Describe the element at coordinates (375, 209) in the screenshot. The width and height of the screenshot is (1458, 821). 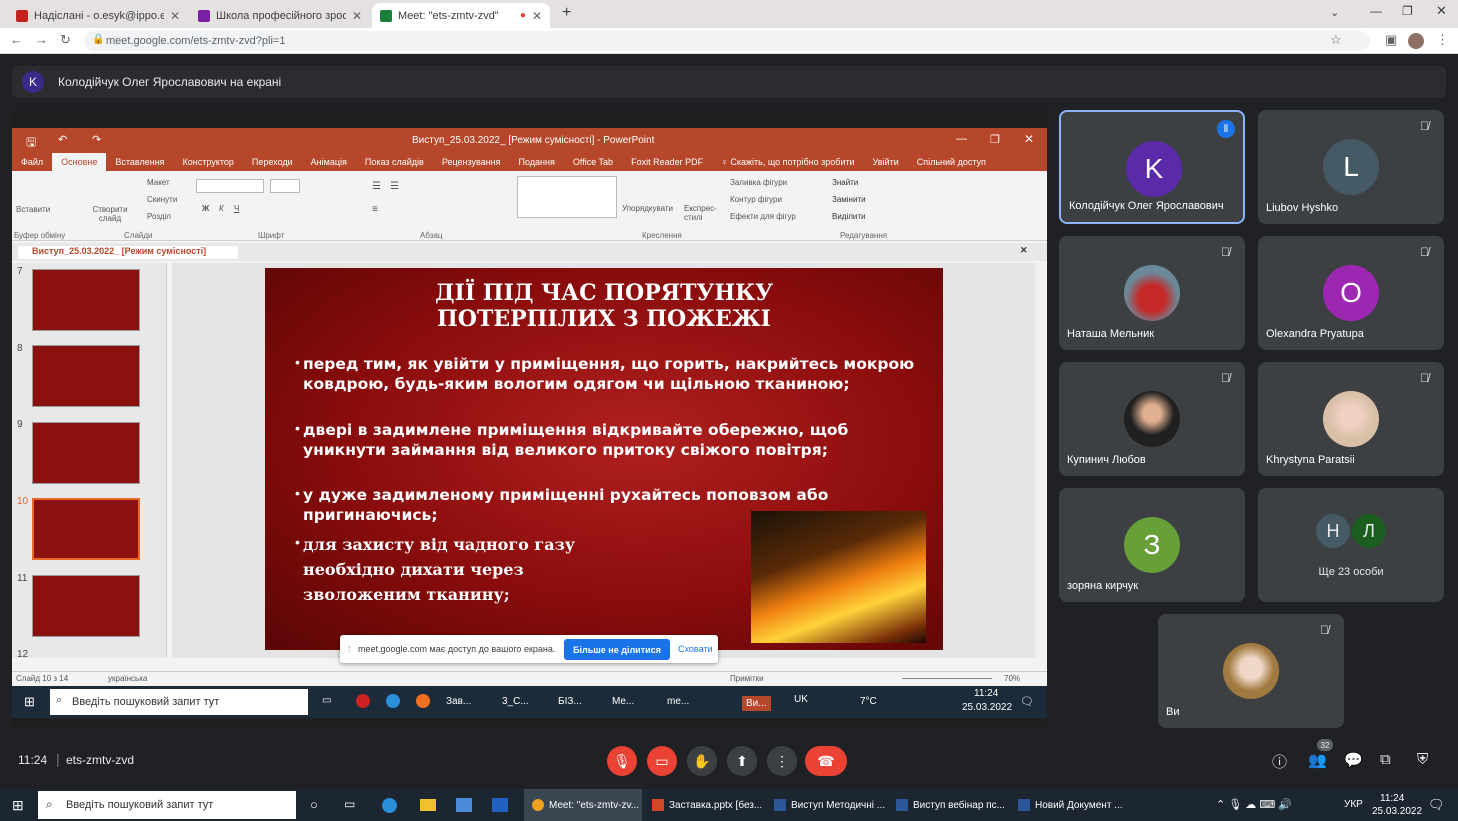
I see `align-icon: ≡` at that location.